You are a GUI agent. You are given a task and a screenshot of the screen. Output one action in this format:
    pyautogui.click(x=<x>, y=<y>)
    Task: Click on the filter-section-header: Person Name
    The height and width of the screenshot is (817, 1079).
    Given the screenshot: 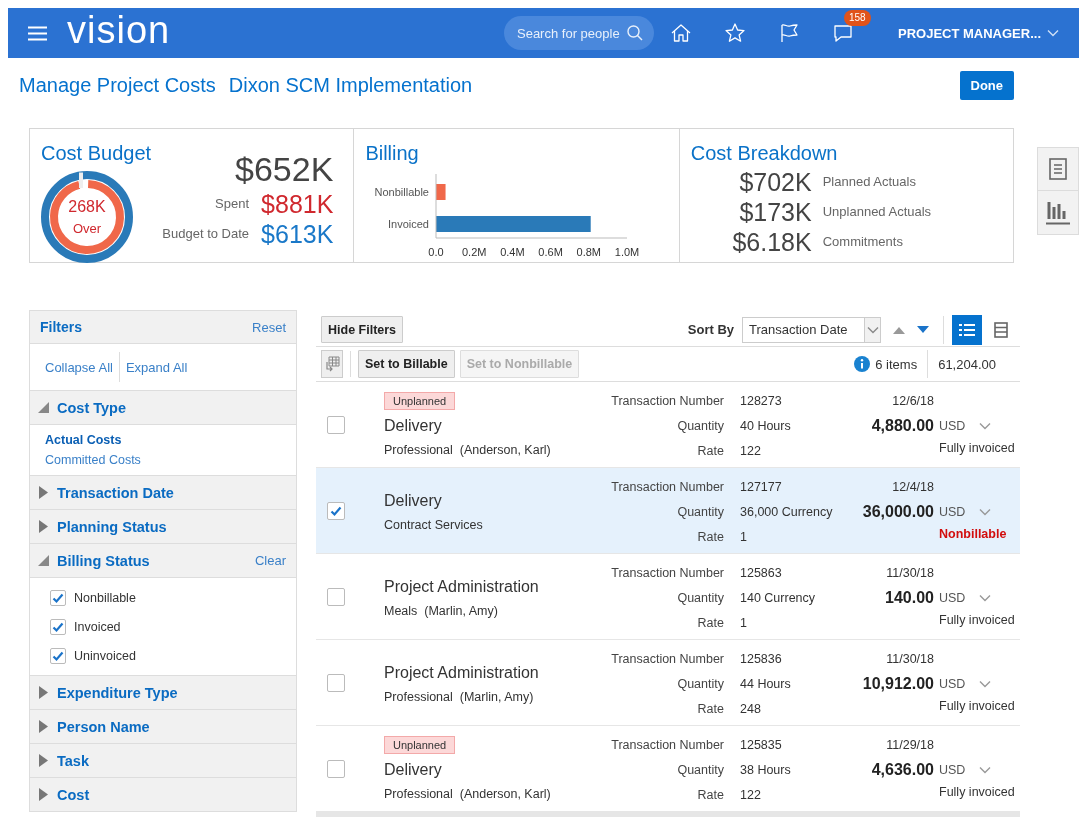 What is the action you would take?
    pyautogui.click(x=163, y=727)
    